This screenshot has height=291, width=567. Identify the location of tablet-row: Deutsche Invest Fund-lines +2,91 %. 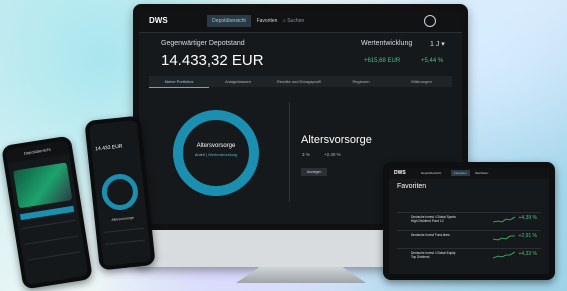
(469, 237).